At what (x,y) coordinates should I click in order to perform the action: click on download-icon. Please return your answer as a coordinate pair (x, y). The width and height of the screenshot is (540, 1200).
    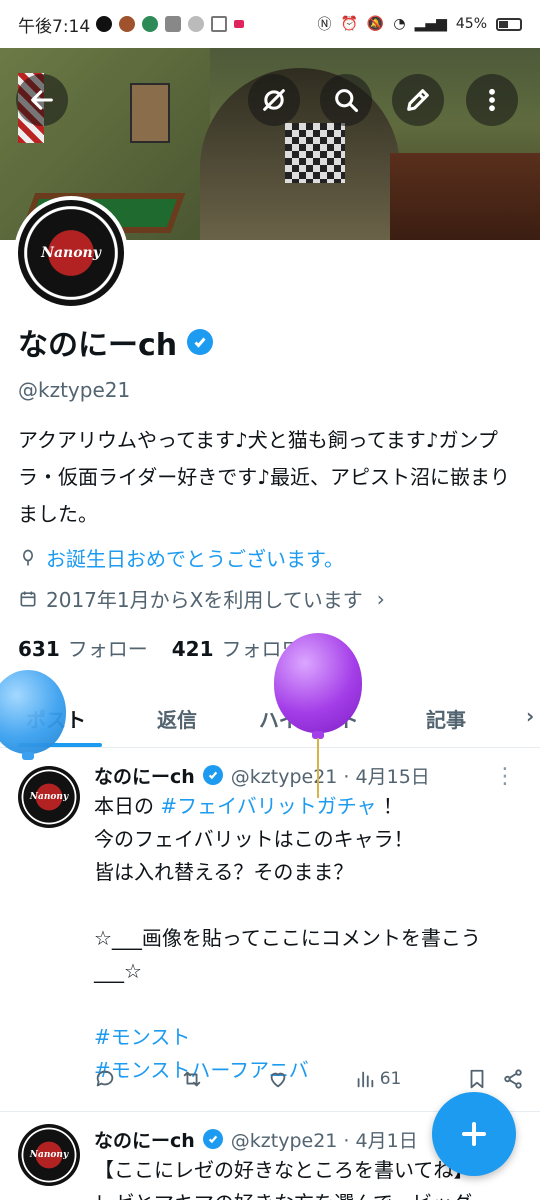
    Looking at the image, I should click on (219, 24).